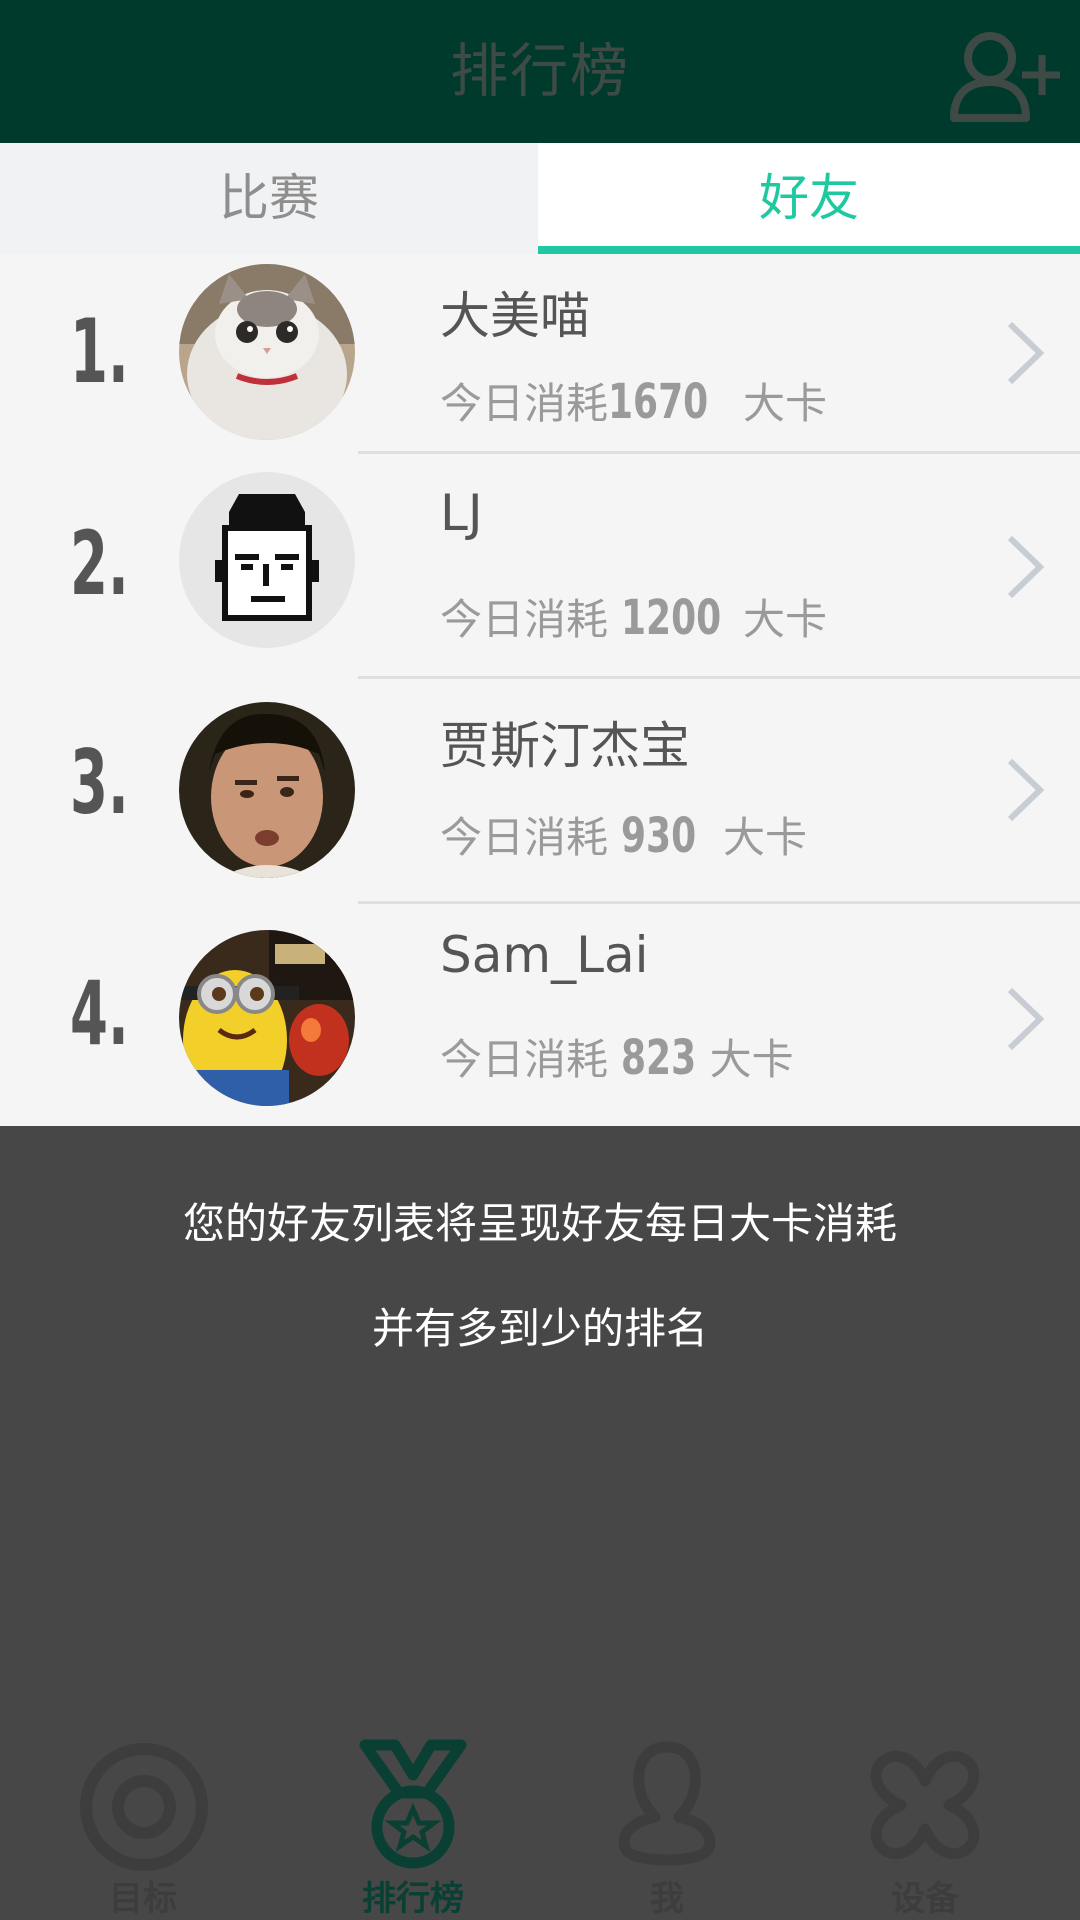 This screenshot has height=1920, width=1080. What do you see at coordinates (617, 1056) in the screenshot?
I see `calorie-line: 今日消耗 823 大卡` at bounding box center [617, 1056].